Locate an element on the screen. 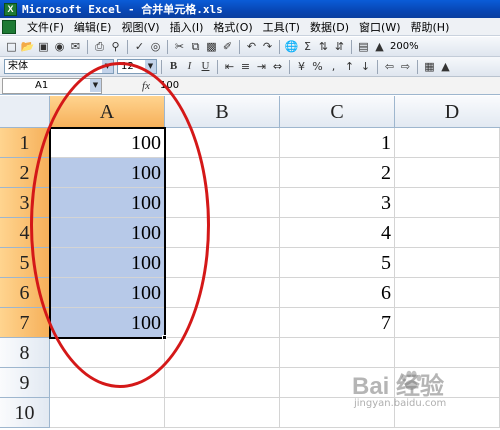 The height and width of the screenshot is (430, 500). cell-c3: 3 is located at coordinates (337, 203).